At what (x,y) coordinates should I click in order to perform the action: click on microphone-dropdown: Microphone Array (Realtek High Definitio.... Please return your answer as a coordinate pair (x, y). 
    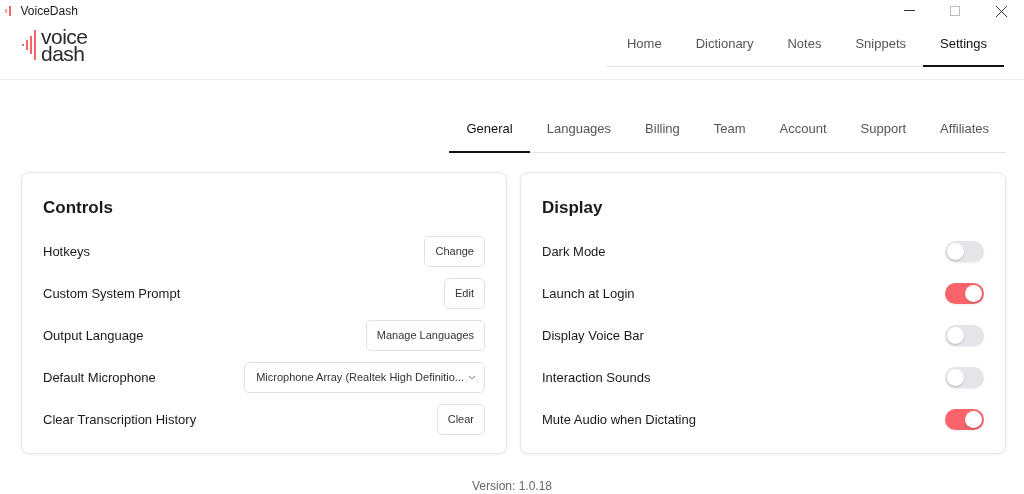
    Looking at the image, I should click on (364, 377).